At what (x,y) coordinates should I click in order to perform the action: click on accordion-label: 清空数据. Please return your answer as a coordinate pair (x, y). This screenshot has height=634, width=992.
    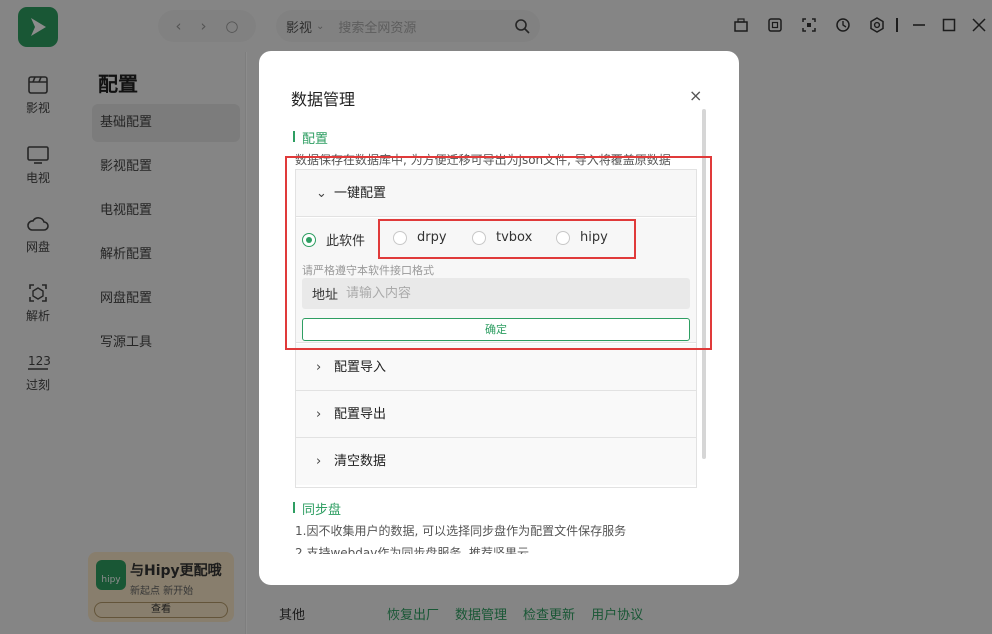
    Looking at the image, I should click on (360, 461).